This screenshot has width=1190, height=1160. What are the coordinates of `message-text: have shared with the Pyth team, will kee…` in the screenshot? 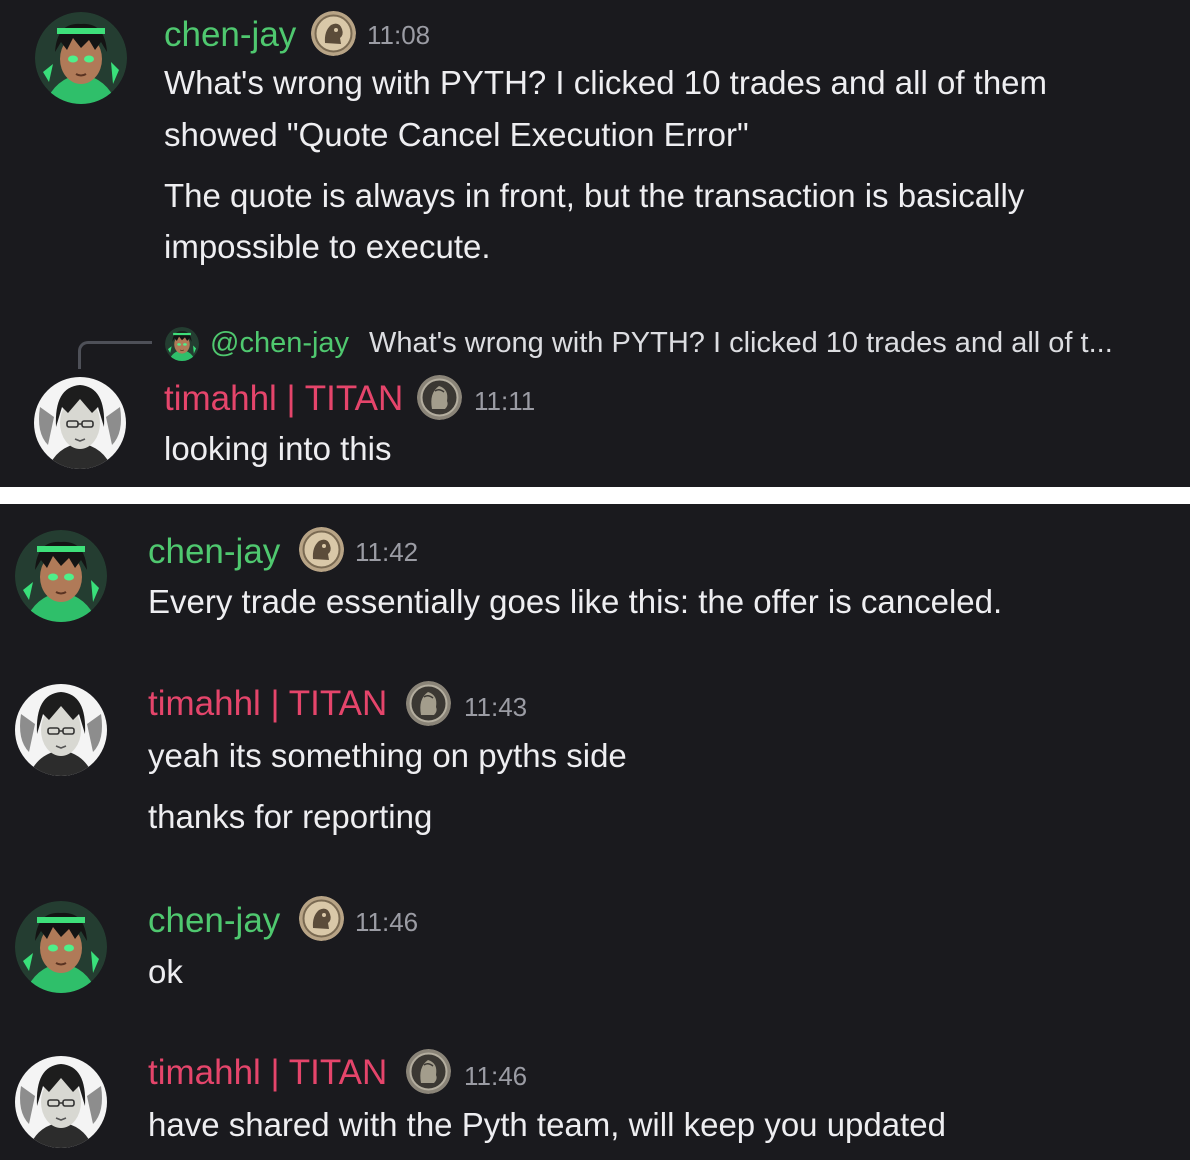 It's located at (547, 1124).